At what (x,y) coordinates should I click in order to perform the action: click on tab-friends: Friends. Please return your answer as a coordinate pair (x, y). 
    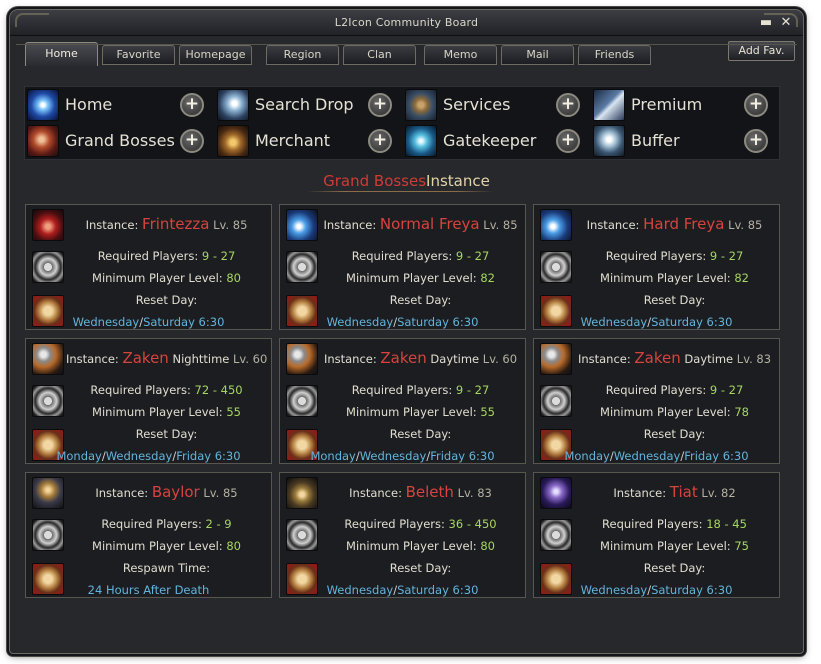
    Looking at the image, I should click on (614, 55).